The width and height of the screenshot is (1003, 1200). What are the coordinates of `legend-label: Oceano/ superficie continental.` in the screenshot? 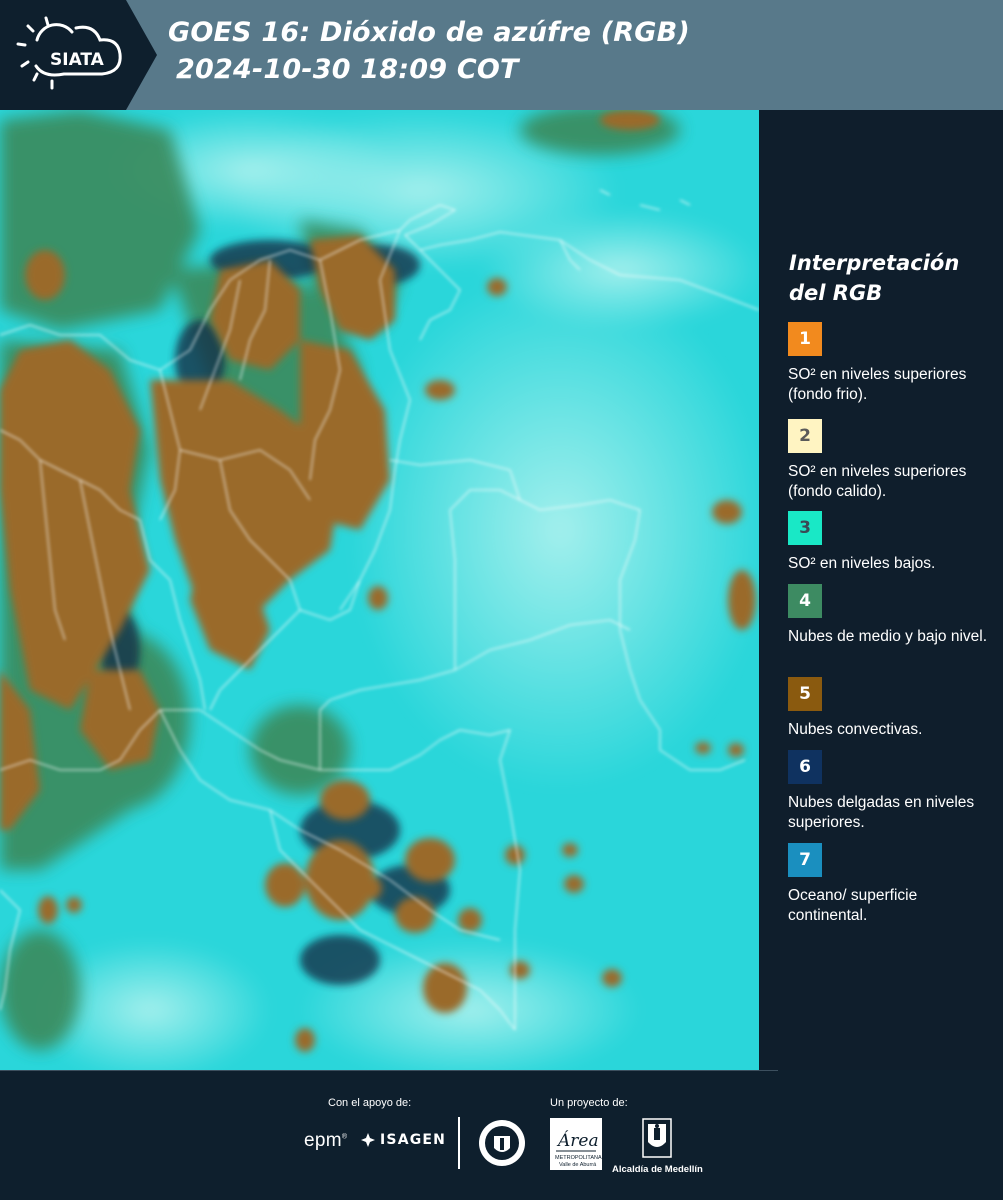 It's located at (853, 905).